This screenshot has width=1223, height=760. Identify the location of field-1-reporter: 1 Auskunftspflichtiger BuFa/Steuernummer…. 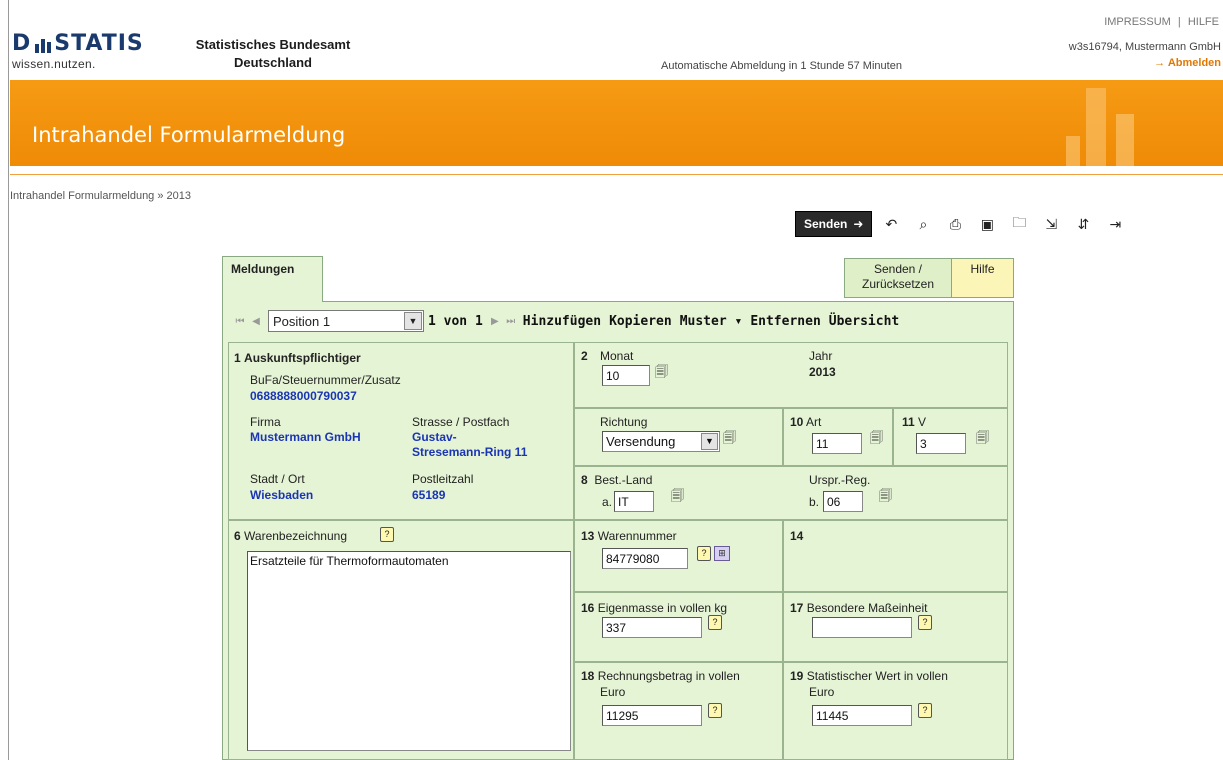
(401, 431).